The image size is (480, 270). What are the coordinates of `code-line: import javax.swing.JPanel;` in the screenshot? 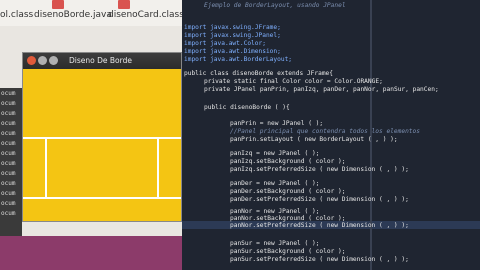 It's located at (232, 35).